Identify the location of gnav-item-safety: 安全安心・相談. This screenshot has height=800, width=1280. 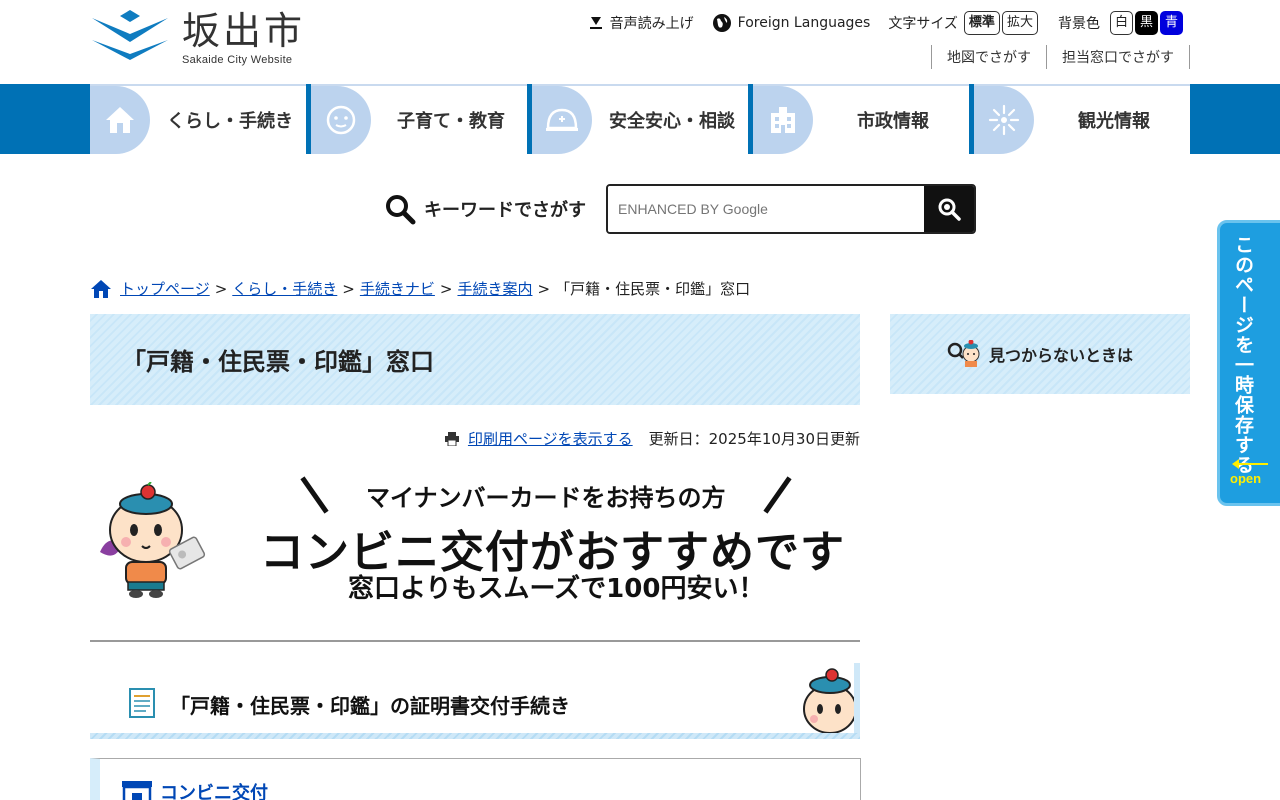
(640, 119).